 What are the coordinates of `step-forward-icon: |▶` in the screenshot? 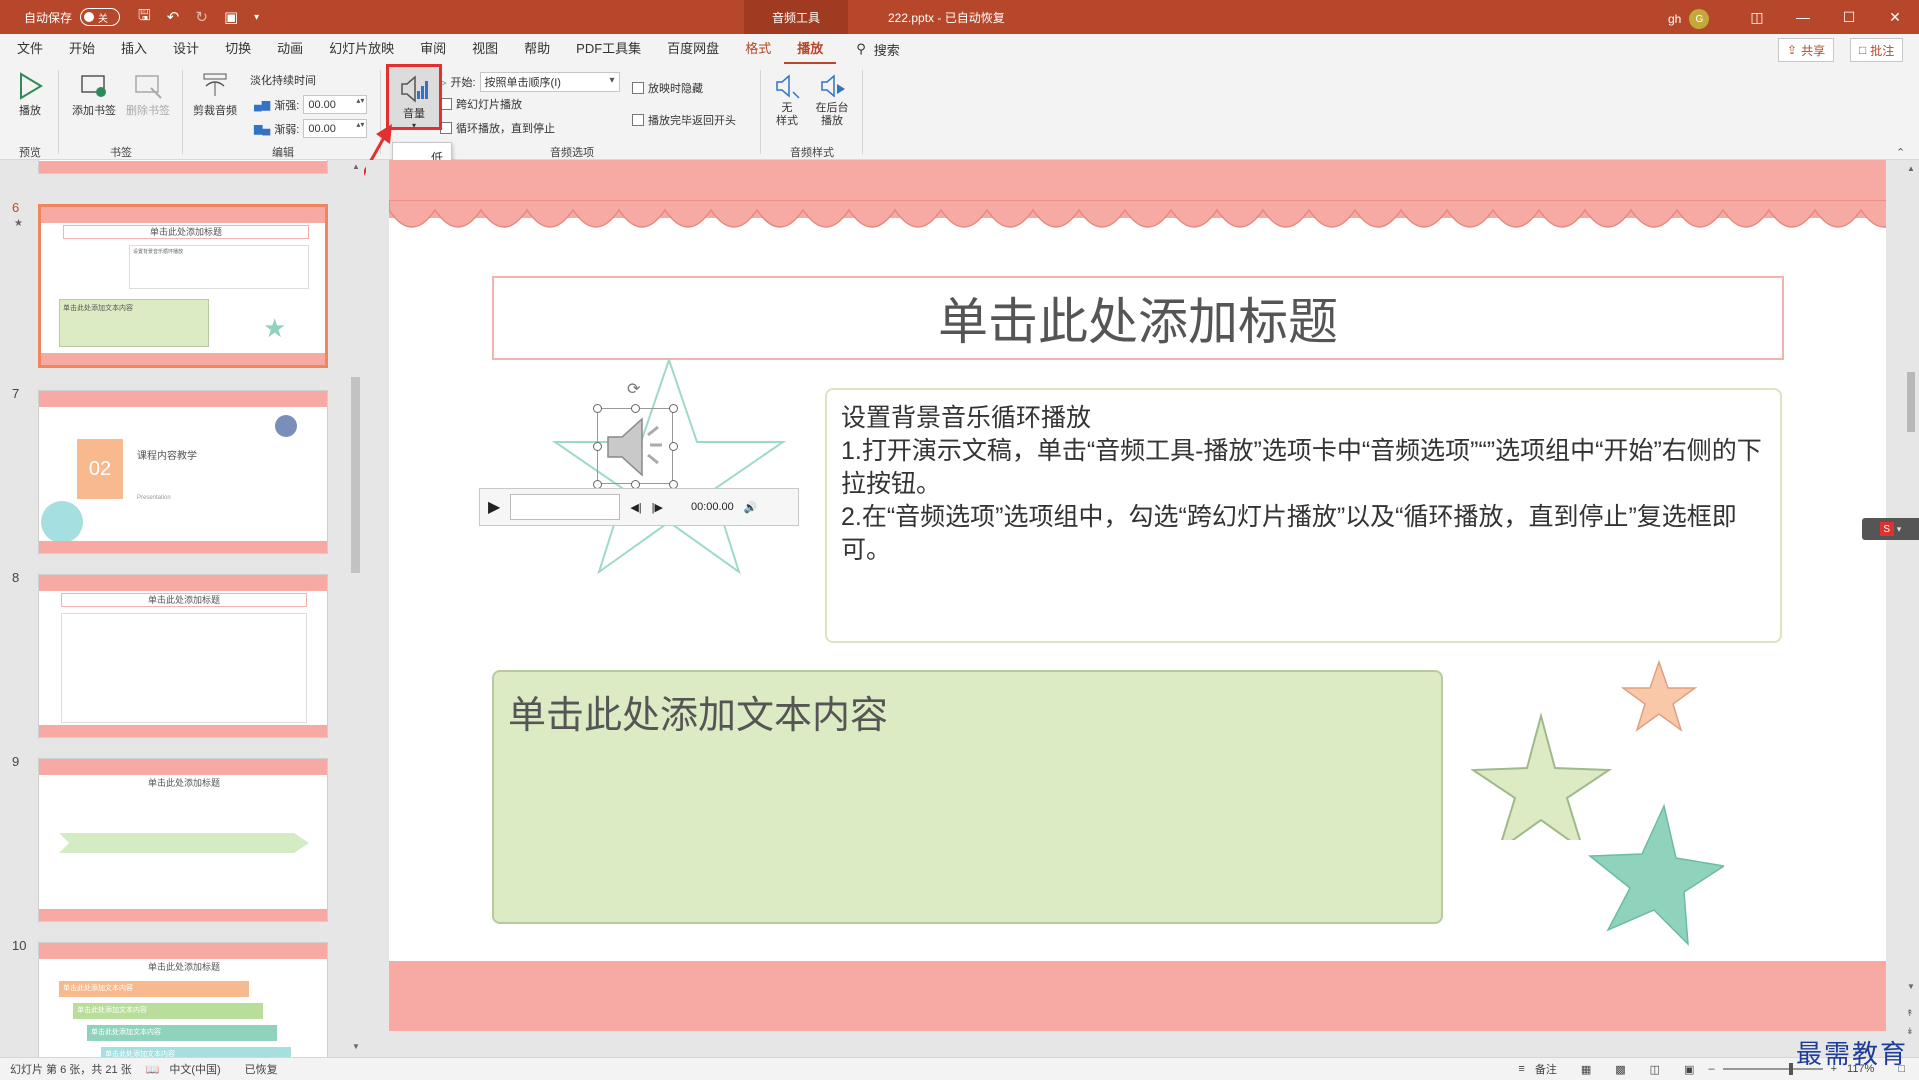 It's located at (657, 507).